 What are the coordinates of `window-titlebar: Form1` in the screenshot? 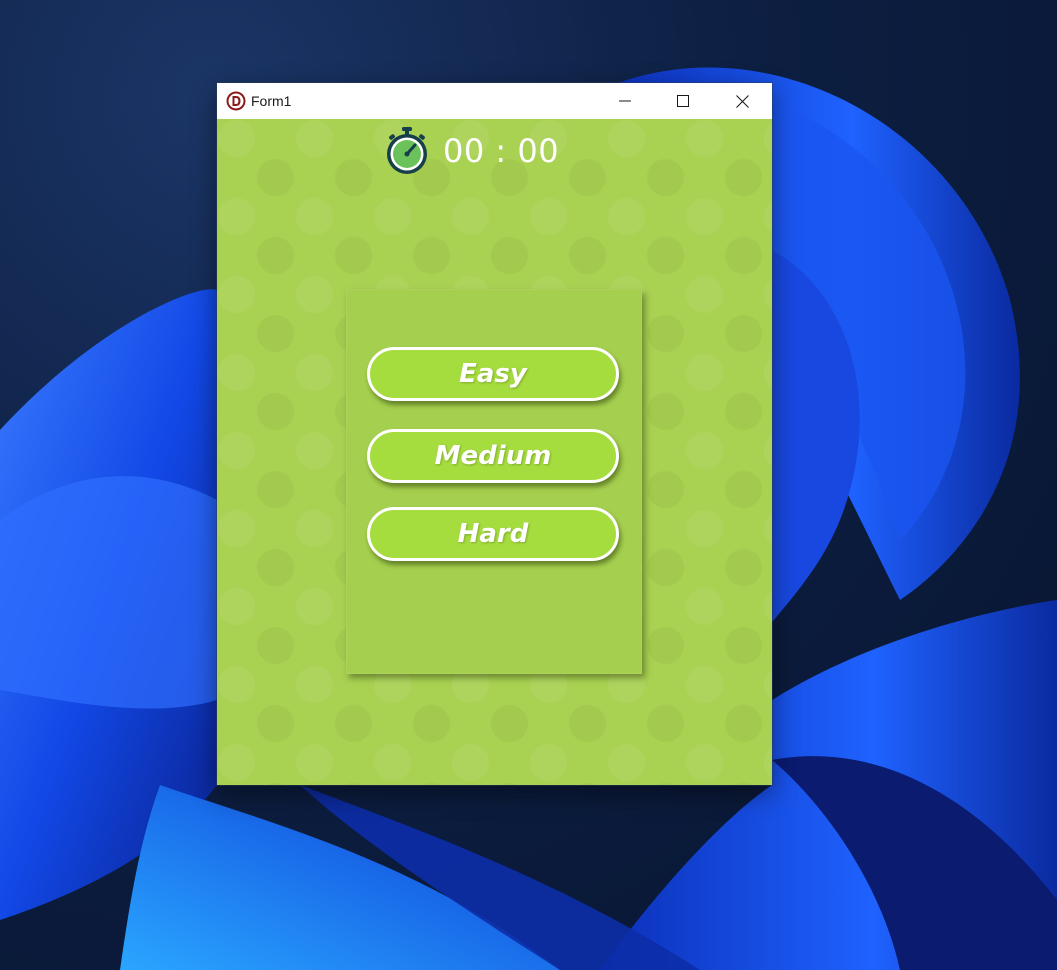 It's located at (494, 101).